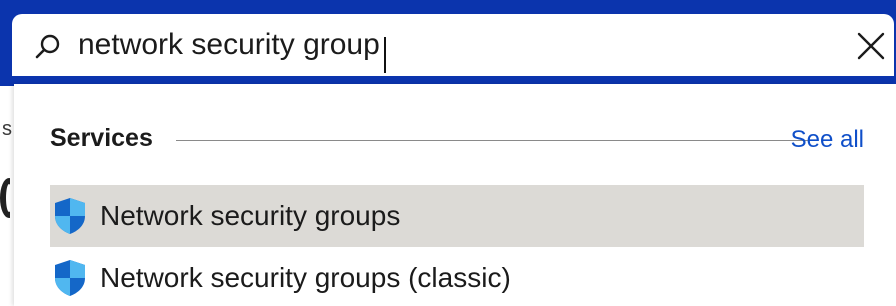  Describe the element at coordinates (385, 55) in the screenshot. I see `text-caret` at that location.